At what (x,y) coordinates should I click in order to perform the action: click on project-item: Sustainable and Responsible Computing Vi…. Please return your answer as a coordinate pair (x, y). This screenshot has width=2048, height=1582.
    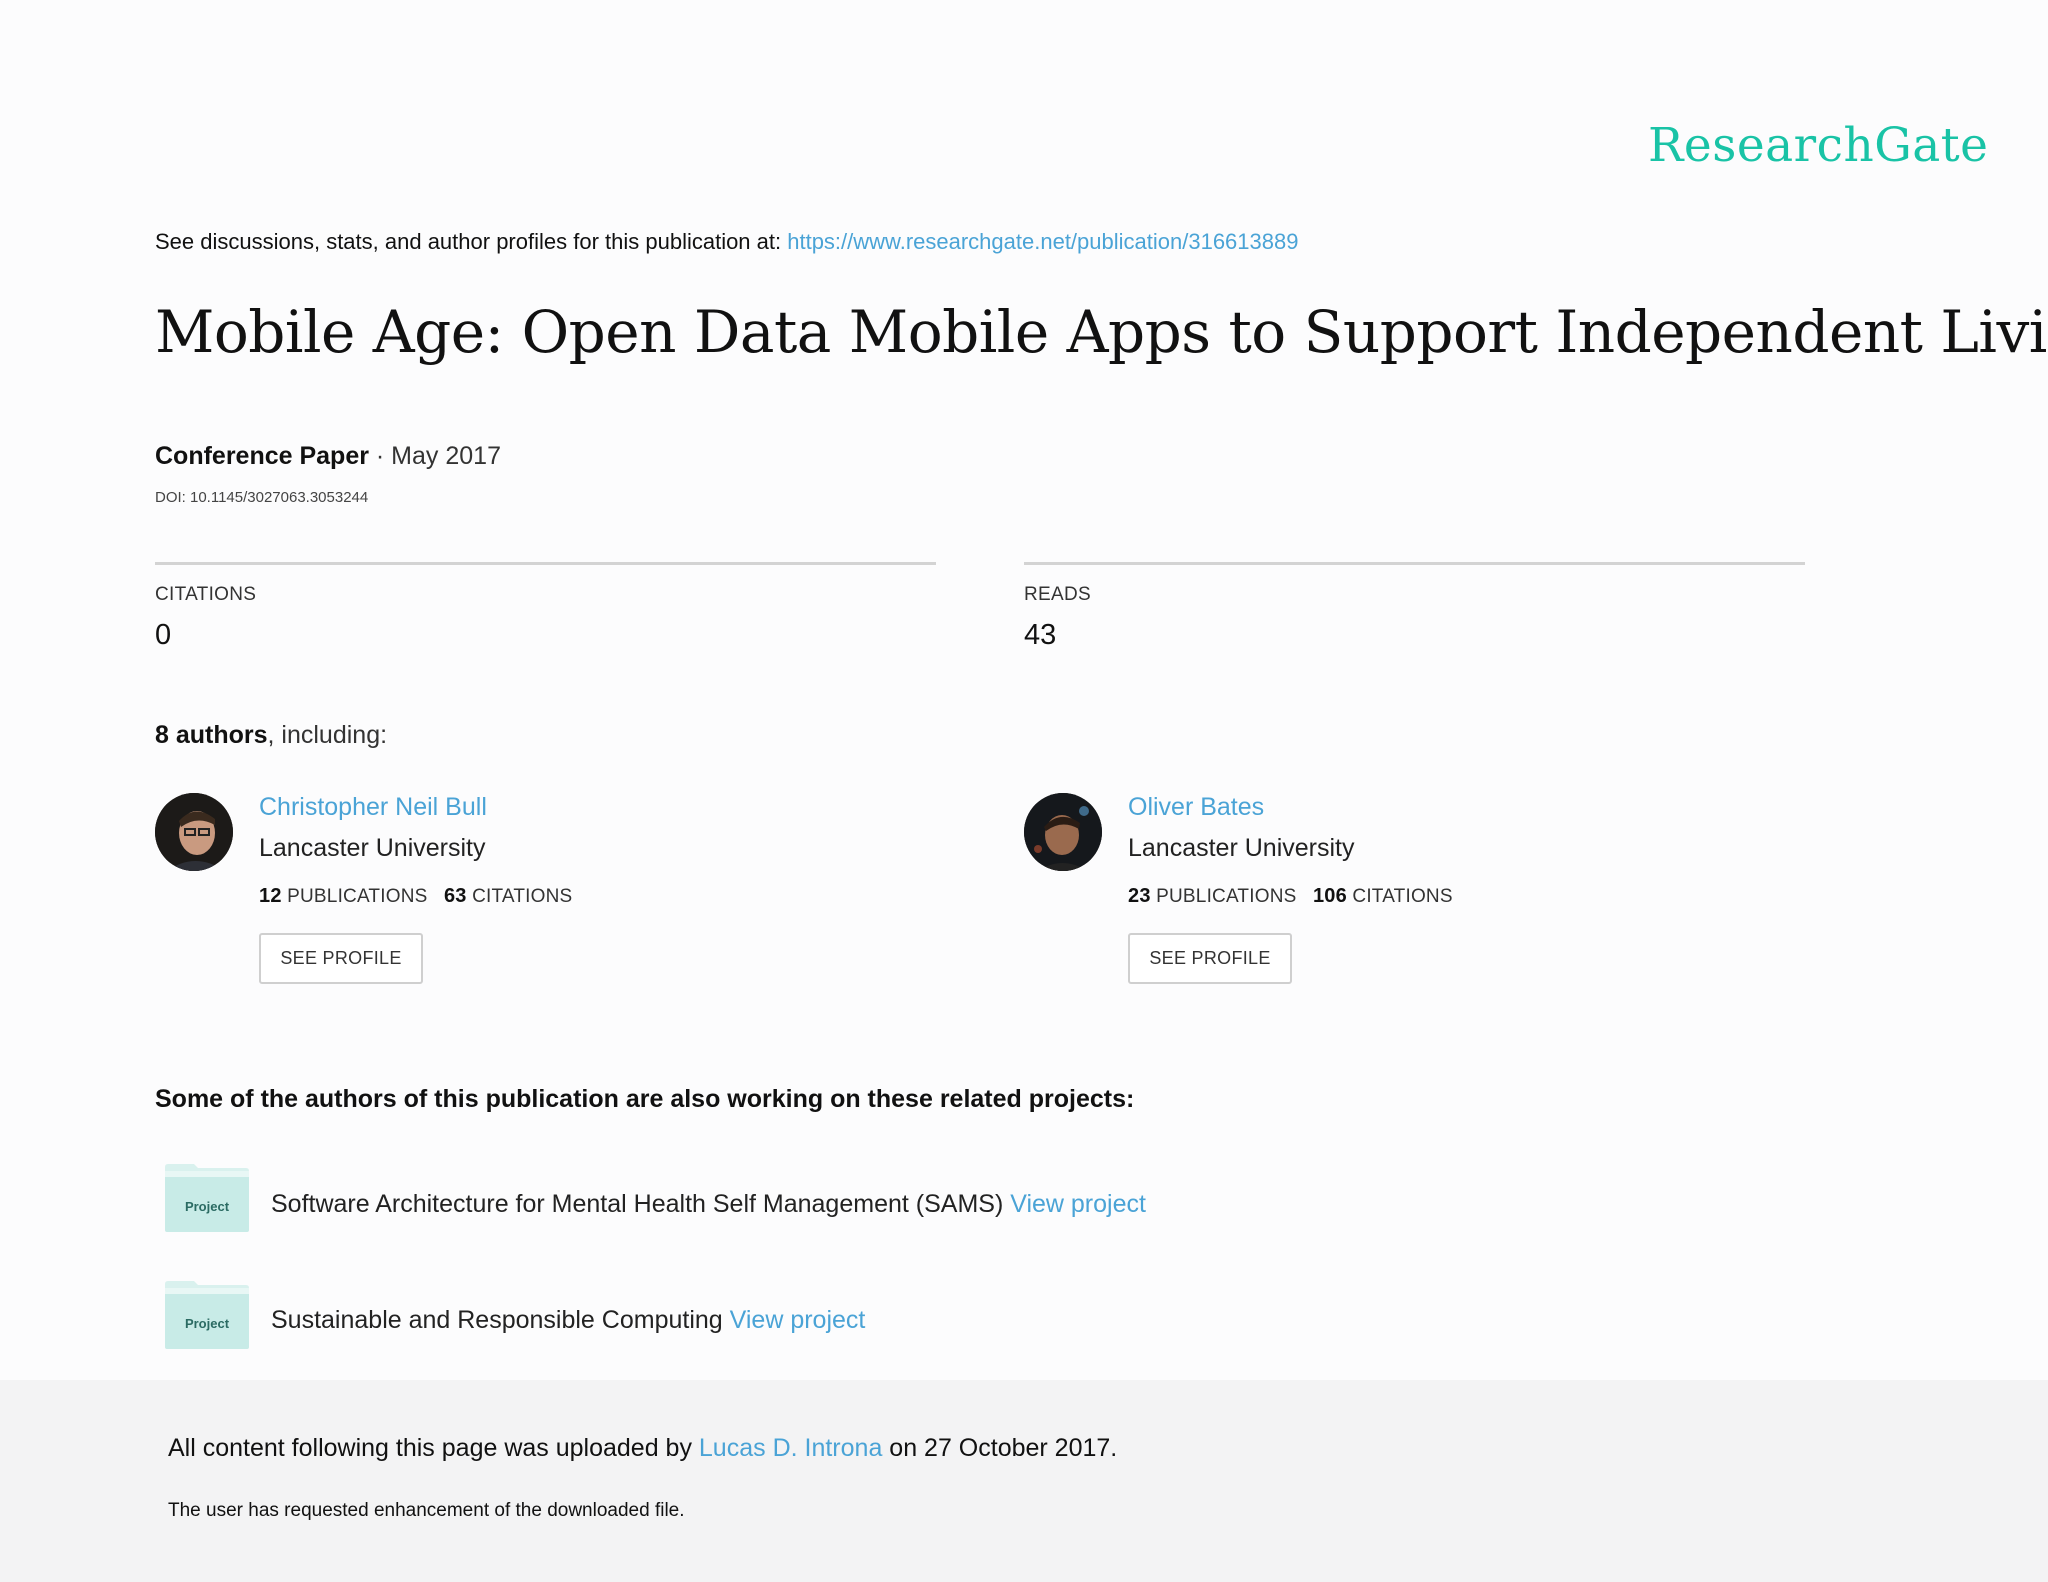
    Looking at the image, I should click on (568, 1320).